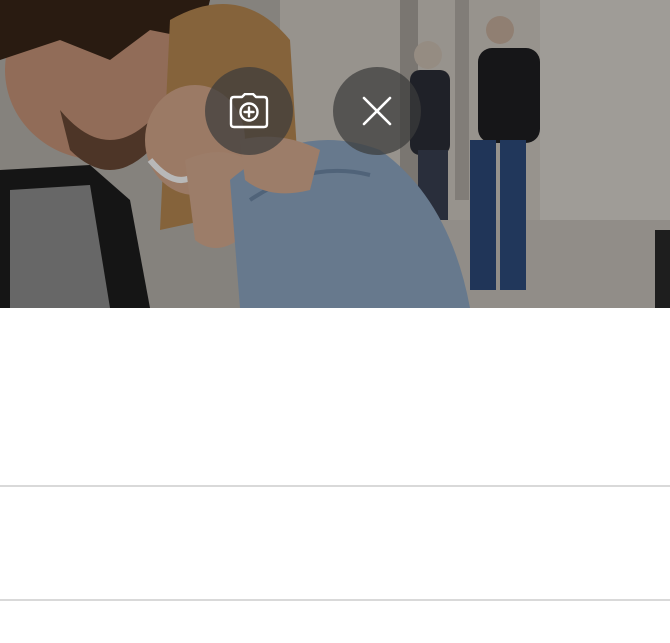  I want to click on camera-plus-icon, so click(249, 111).